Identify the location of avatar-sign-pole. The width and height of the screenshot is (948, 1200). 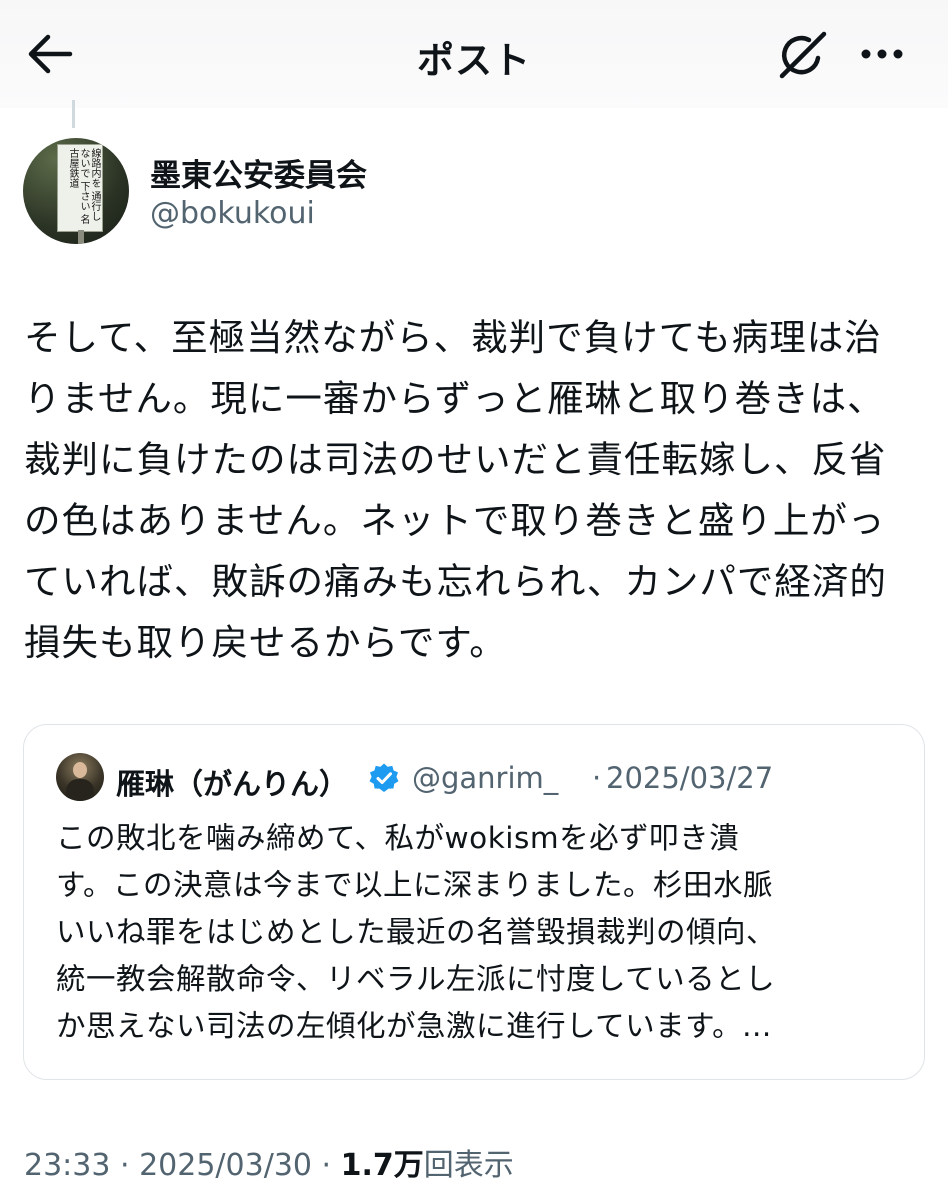
(81, 237).